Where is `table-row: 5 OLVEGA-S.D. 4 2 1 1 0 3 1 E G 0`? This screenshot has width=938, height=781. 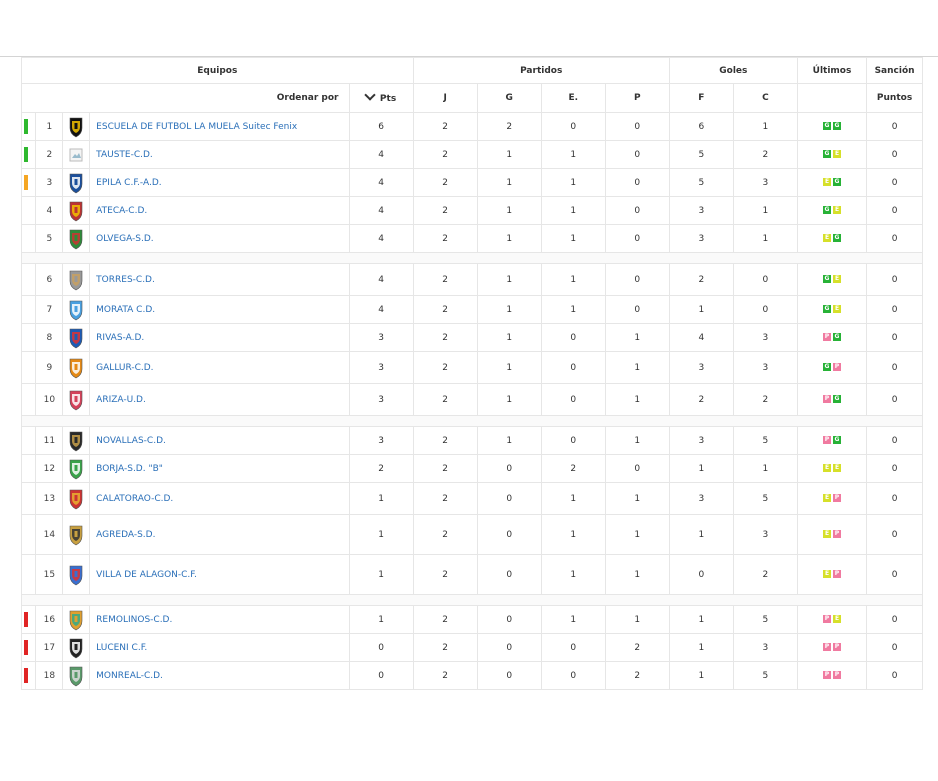 table-row: 5 OLVEGA-S.D. 4 2 1 1 0 3 1 E G 0 is located at coordinates (471, 238).